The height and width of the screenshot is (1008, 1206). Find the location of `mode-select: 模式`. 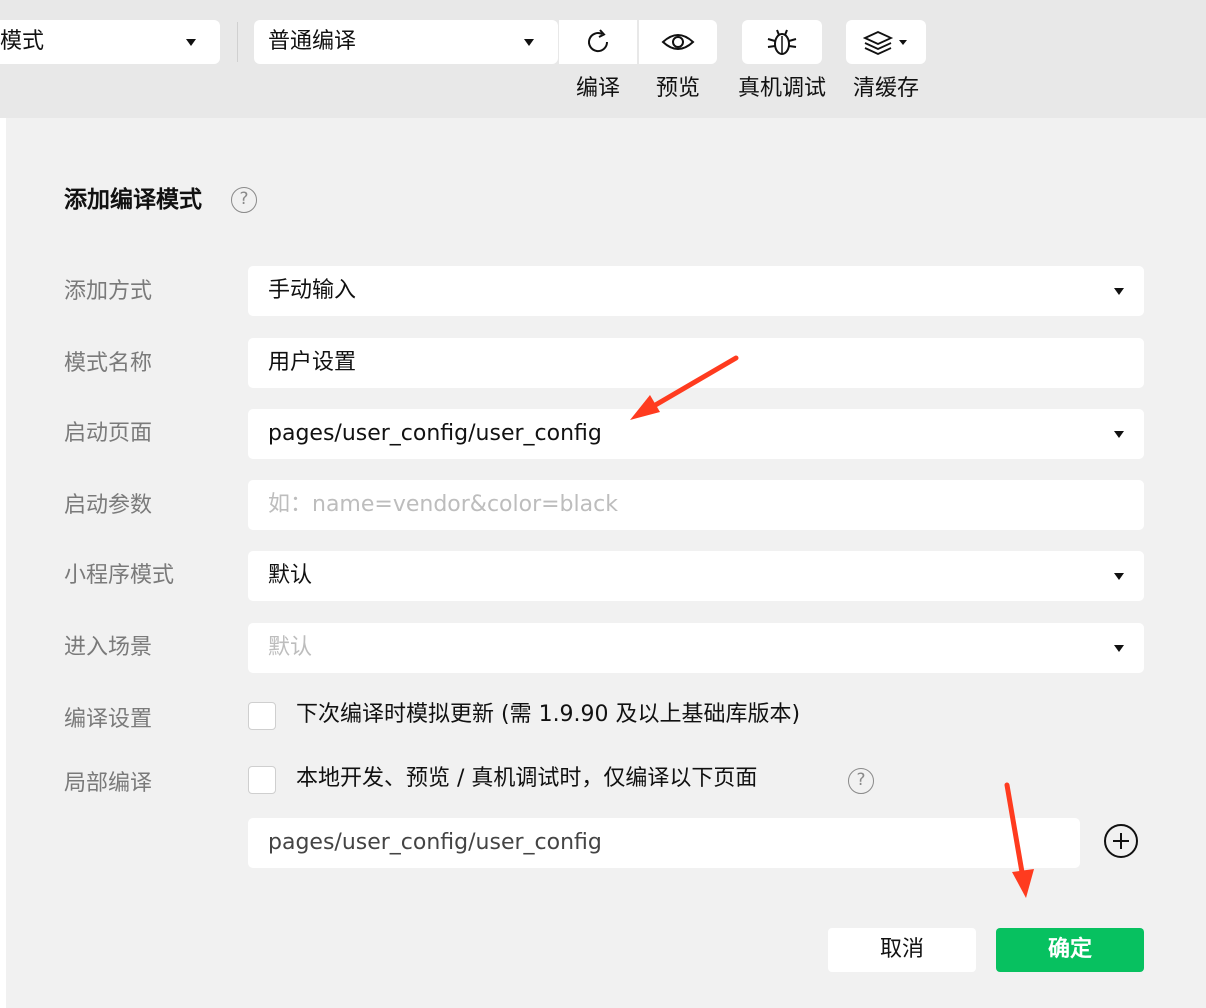

mode-select: 模式 is located at coordinates (110, 42).